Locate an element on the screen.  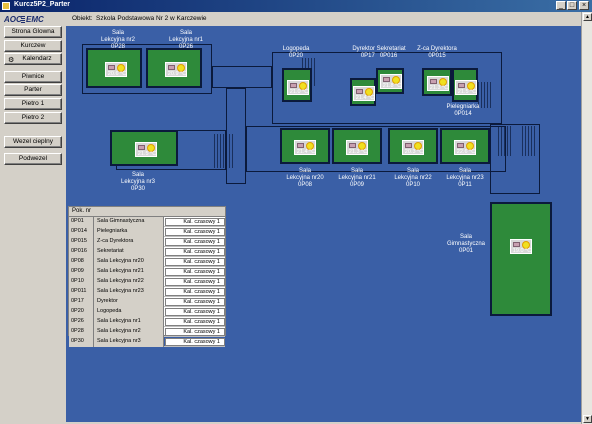
room-name: Sala Lekcyjna nr1 is located at coordinates (129, 322).